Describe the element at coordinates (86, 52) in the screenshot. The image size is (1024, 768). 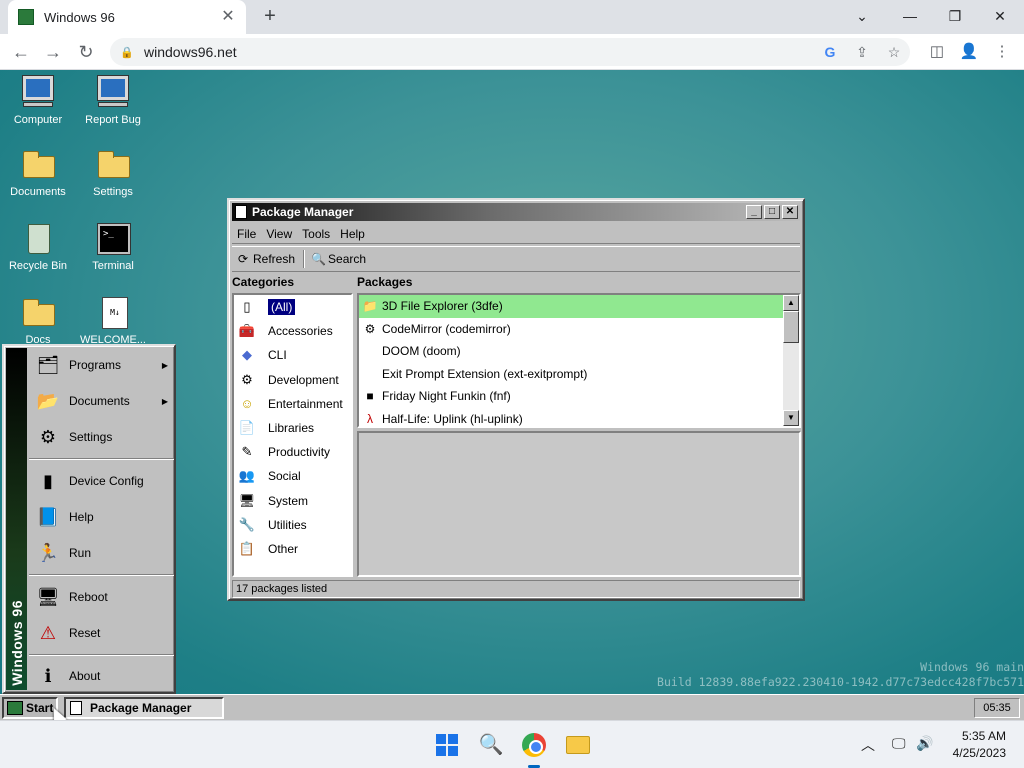
I see `reload-icon: ↻` at that location.